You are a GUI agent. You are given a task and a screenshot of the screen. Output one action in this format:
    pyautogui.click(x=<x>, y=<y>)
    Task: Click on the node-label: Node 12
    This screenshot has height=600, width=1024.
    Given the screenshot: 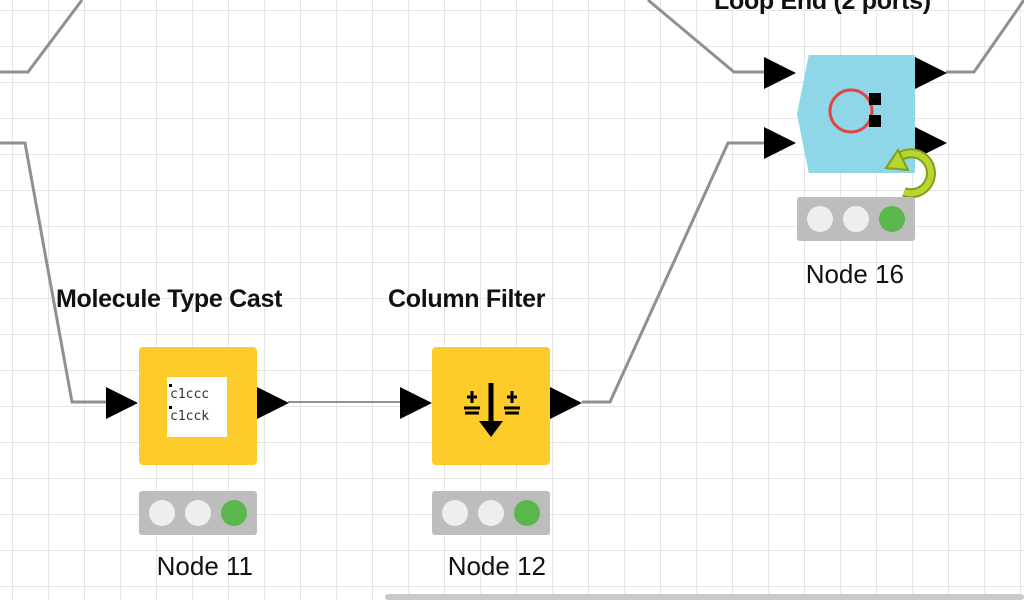 What is the action you would take?
    pyautogui.click(x=485, y=566)
    